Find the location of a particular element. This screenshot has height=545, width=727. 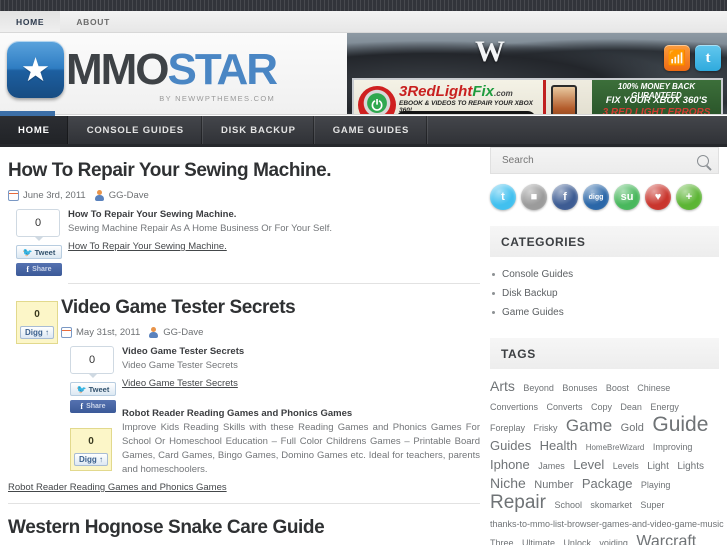

tag-link: Chinese is located at coordinates (653, 388).